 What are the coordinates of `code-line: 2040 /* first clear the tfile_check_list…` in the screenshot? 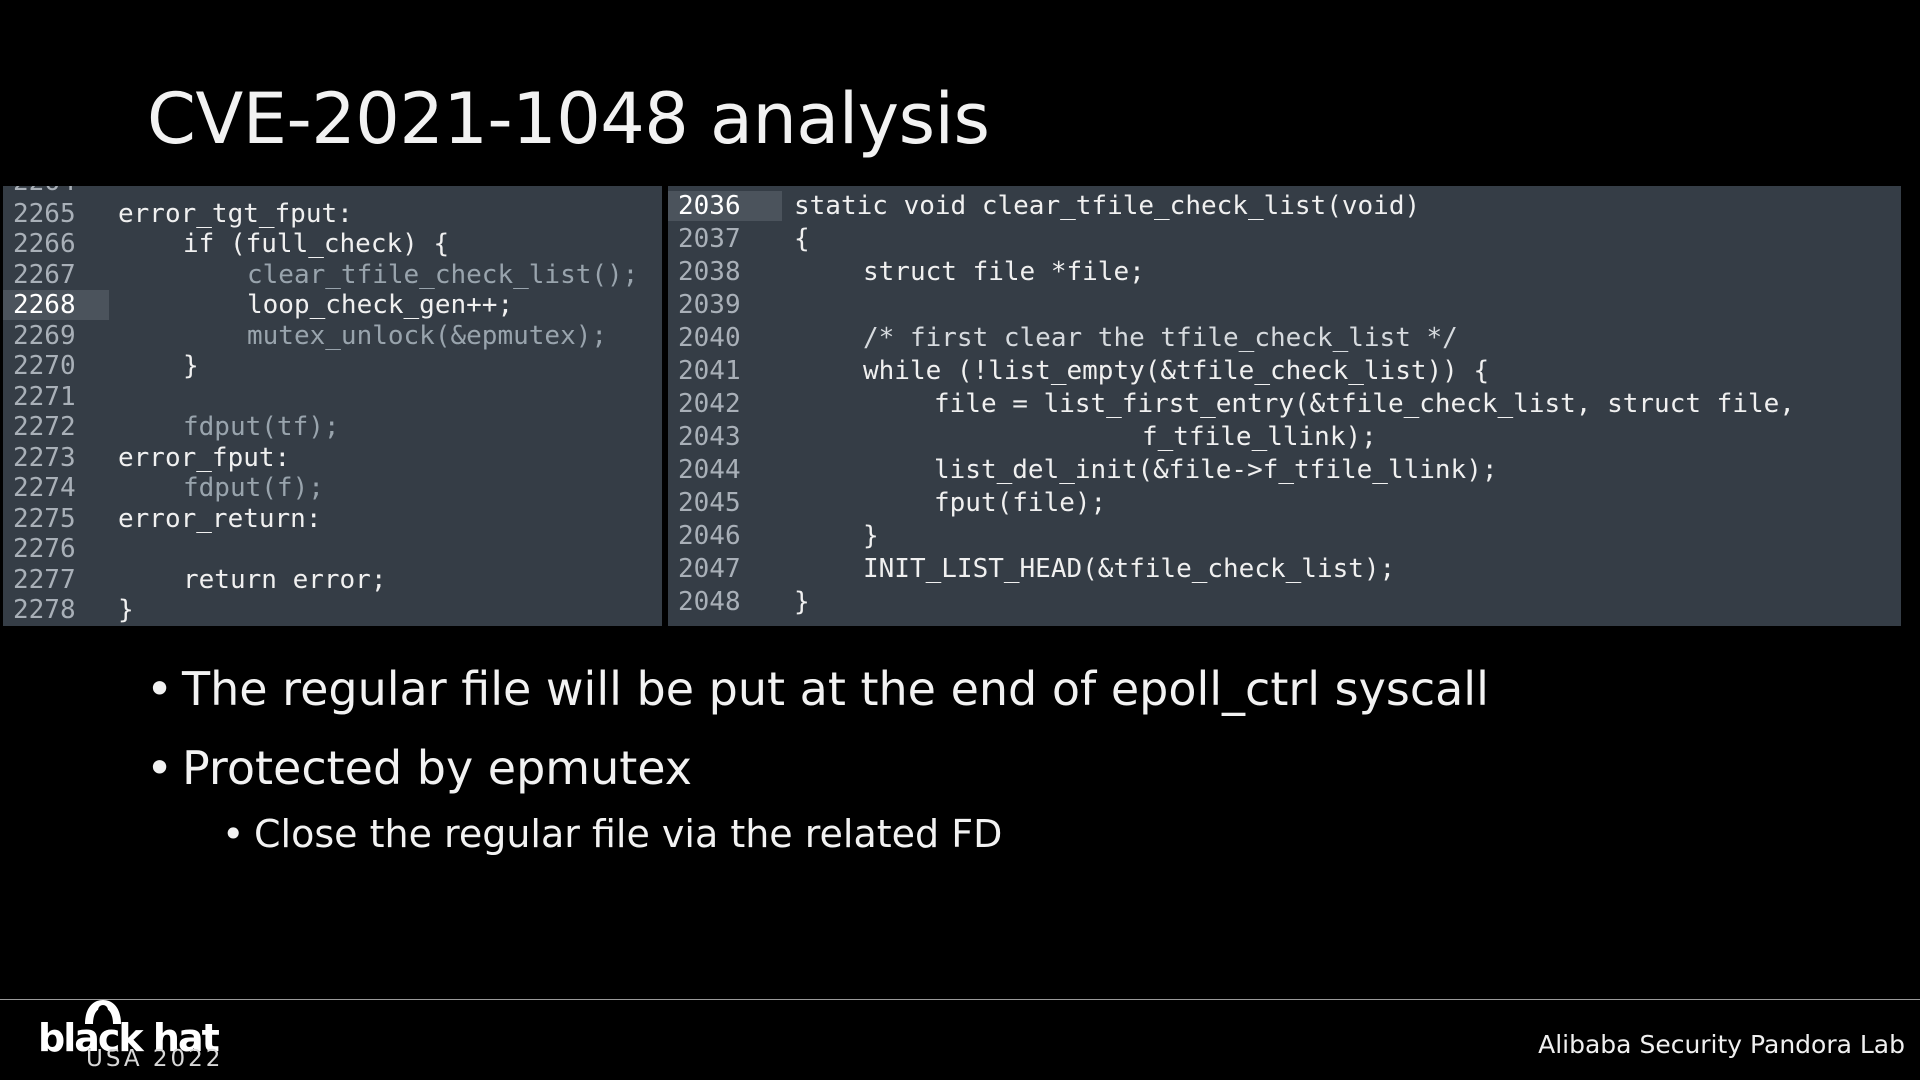 It's located at (1284, 338).